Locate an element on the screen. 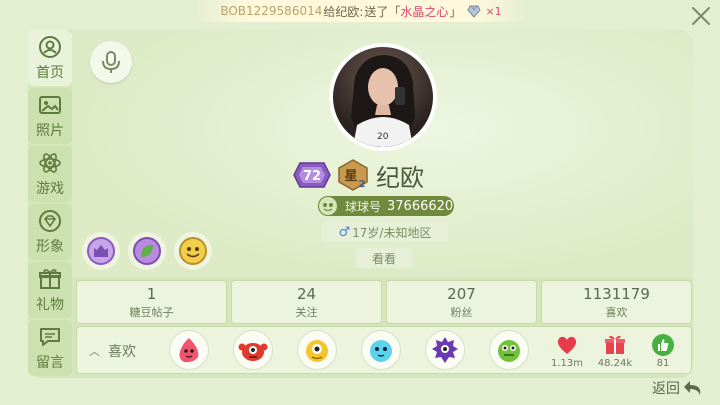 This screenshot has height=405, width=720. pink-blob-avatar is located at coordinates (189, 350).